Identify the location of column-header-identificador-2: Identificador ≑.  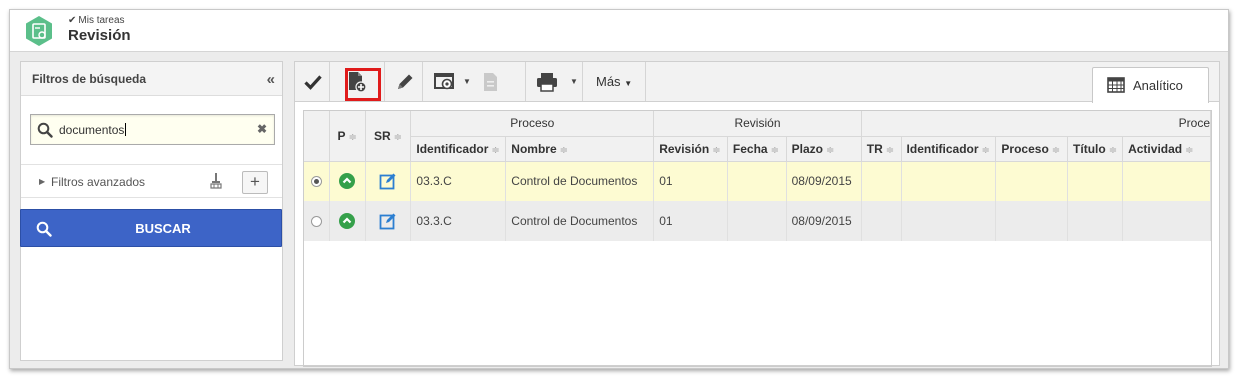
(949, 149).